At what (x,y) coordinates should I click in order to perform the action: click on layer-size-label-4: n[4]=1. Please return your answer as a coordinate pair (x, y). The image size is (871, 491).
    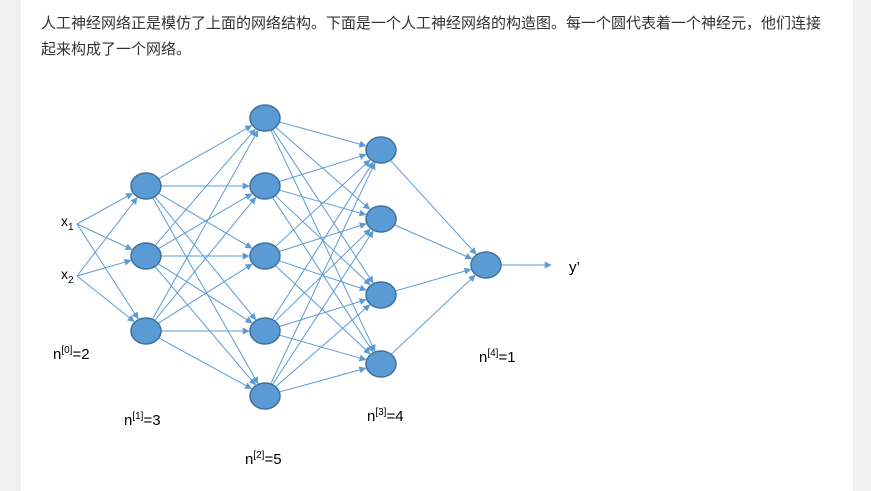
    Looking at the image, I should click on (497, 357).